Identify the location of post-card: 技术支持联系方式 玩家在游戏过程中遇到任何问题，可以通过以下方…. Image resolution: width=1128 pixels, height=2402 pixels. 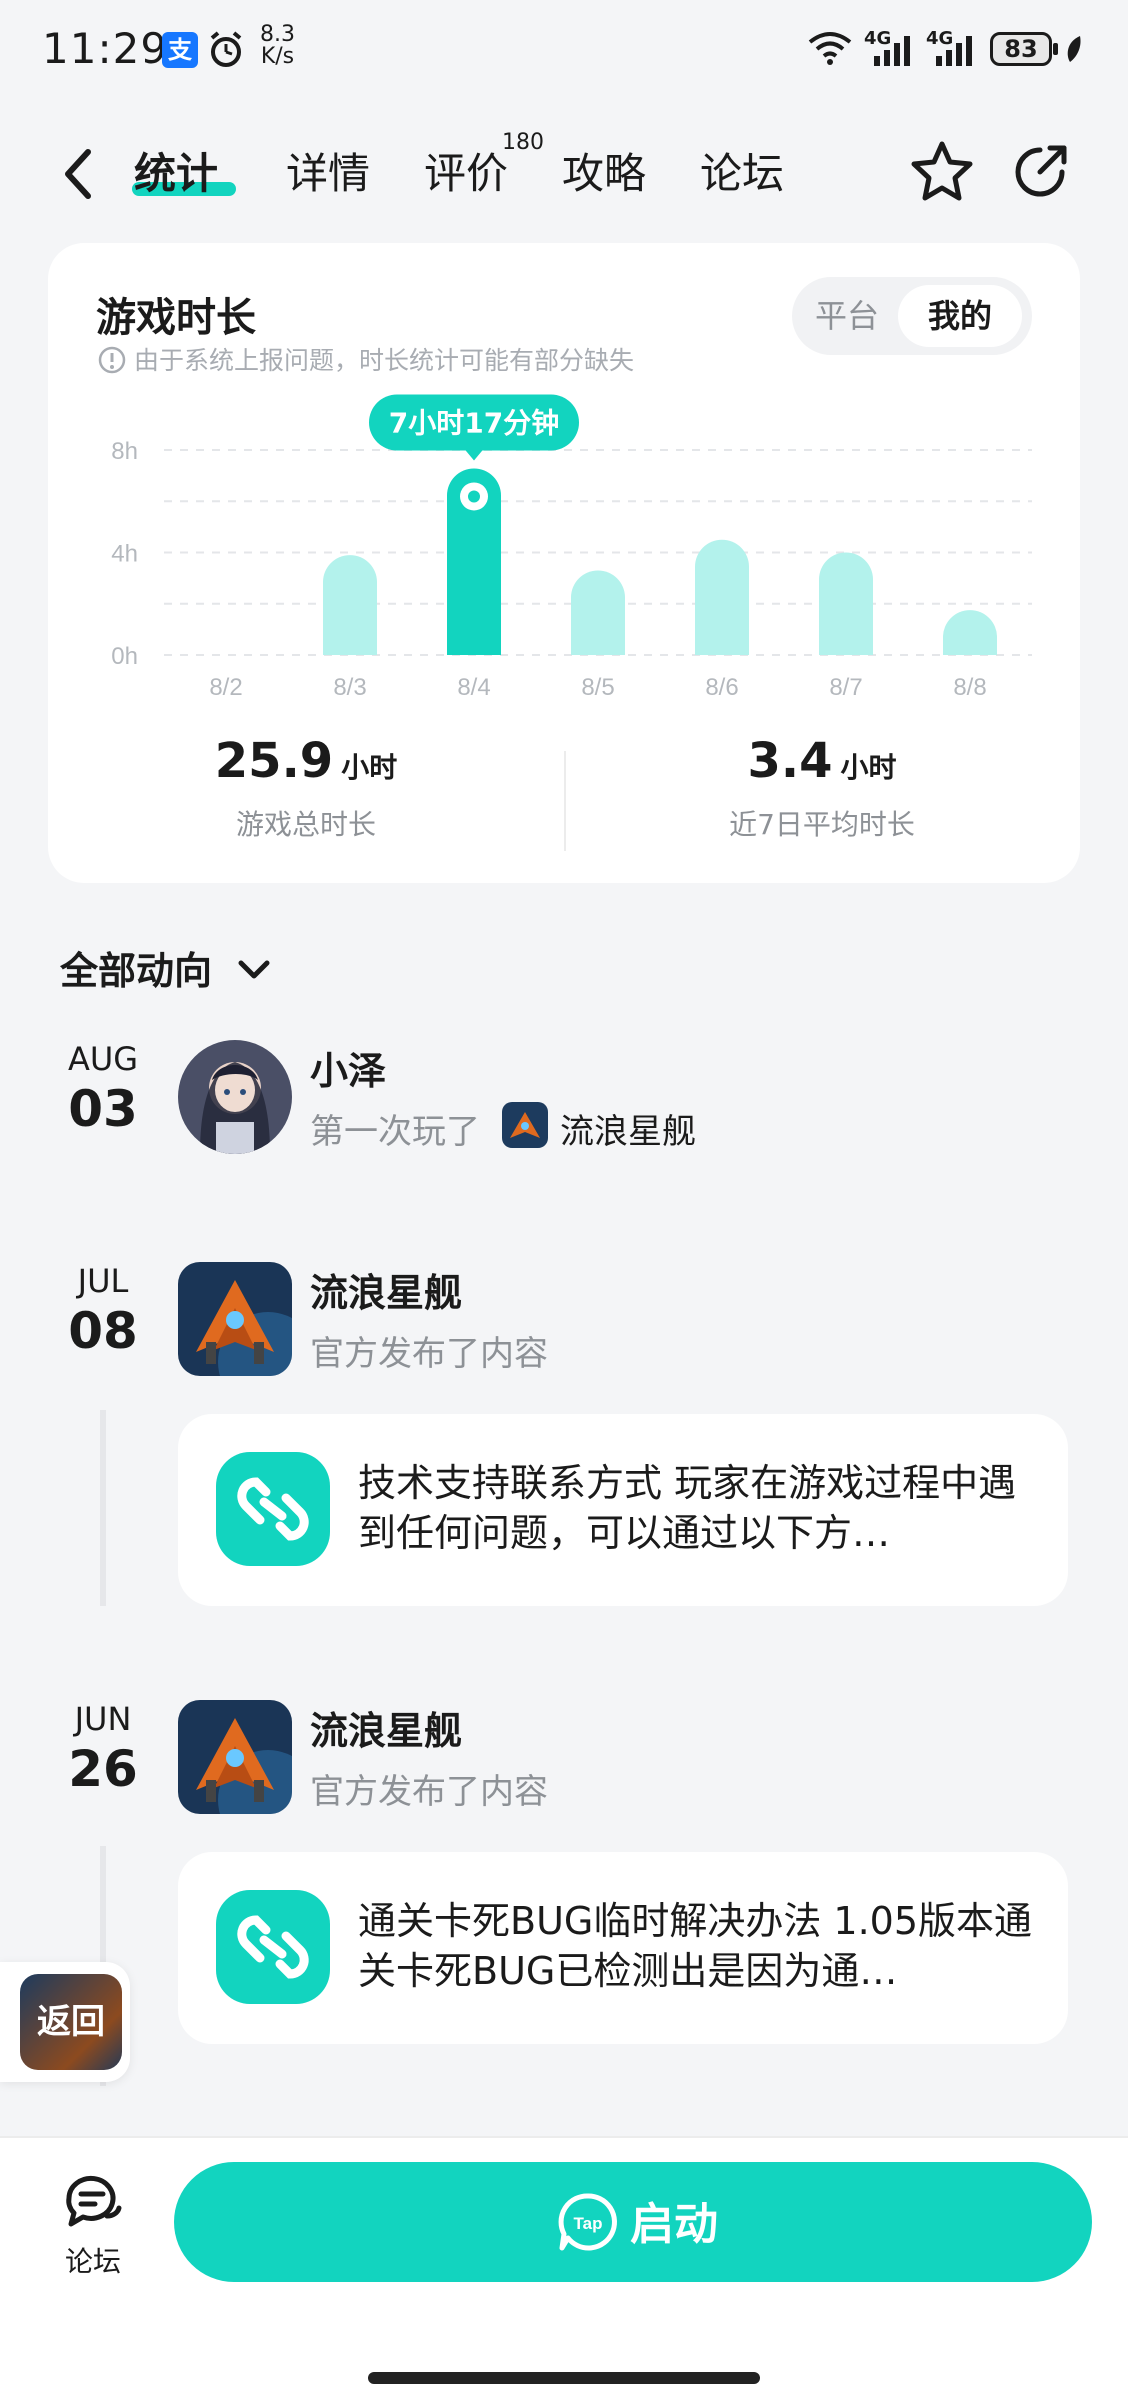
(623, 1510).